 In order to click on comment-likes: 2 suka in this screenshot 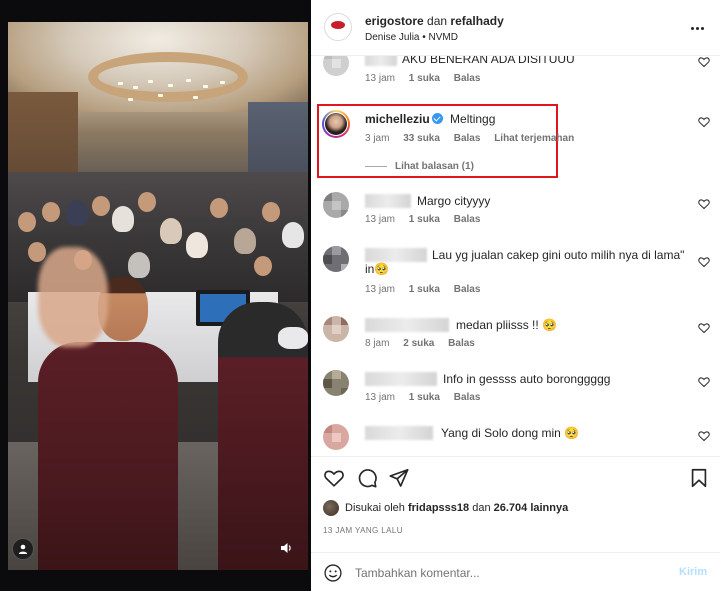, I will do `click(418, 343)`.